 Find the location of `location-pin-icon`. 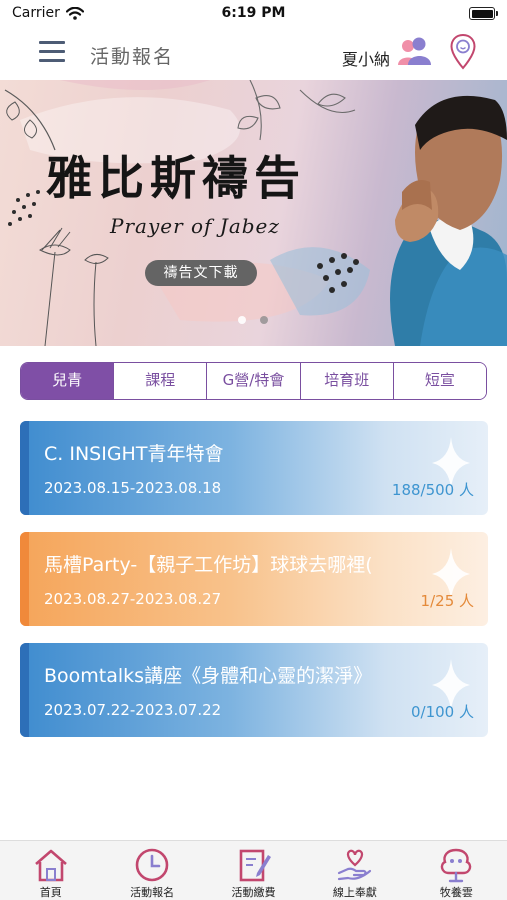

location-pin-icon is located at coordinates (463, 52).